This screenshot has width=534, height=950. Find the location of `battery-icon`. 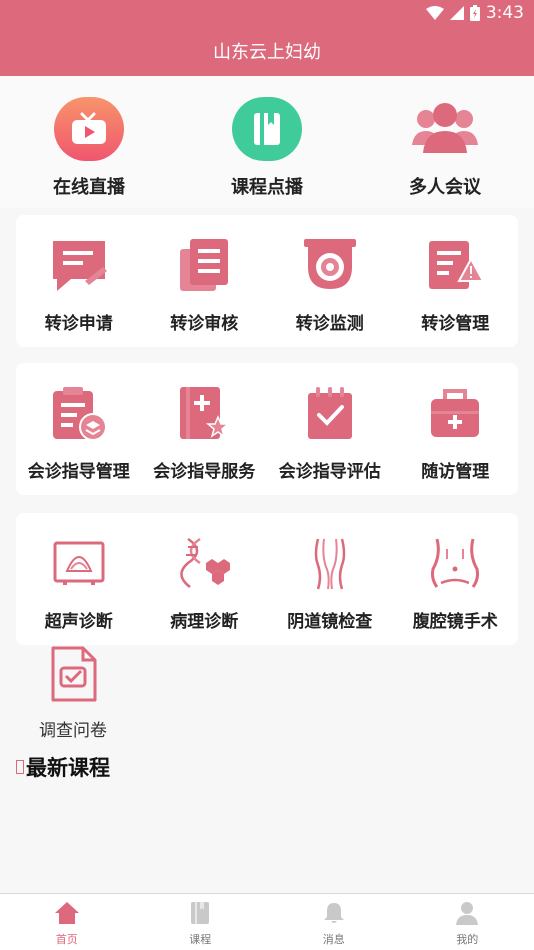

battery-icon is located at coordinates (474, 13).